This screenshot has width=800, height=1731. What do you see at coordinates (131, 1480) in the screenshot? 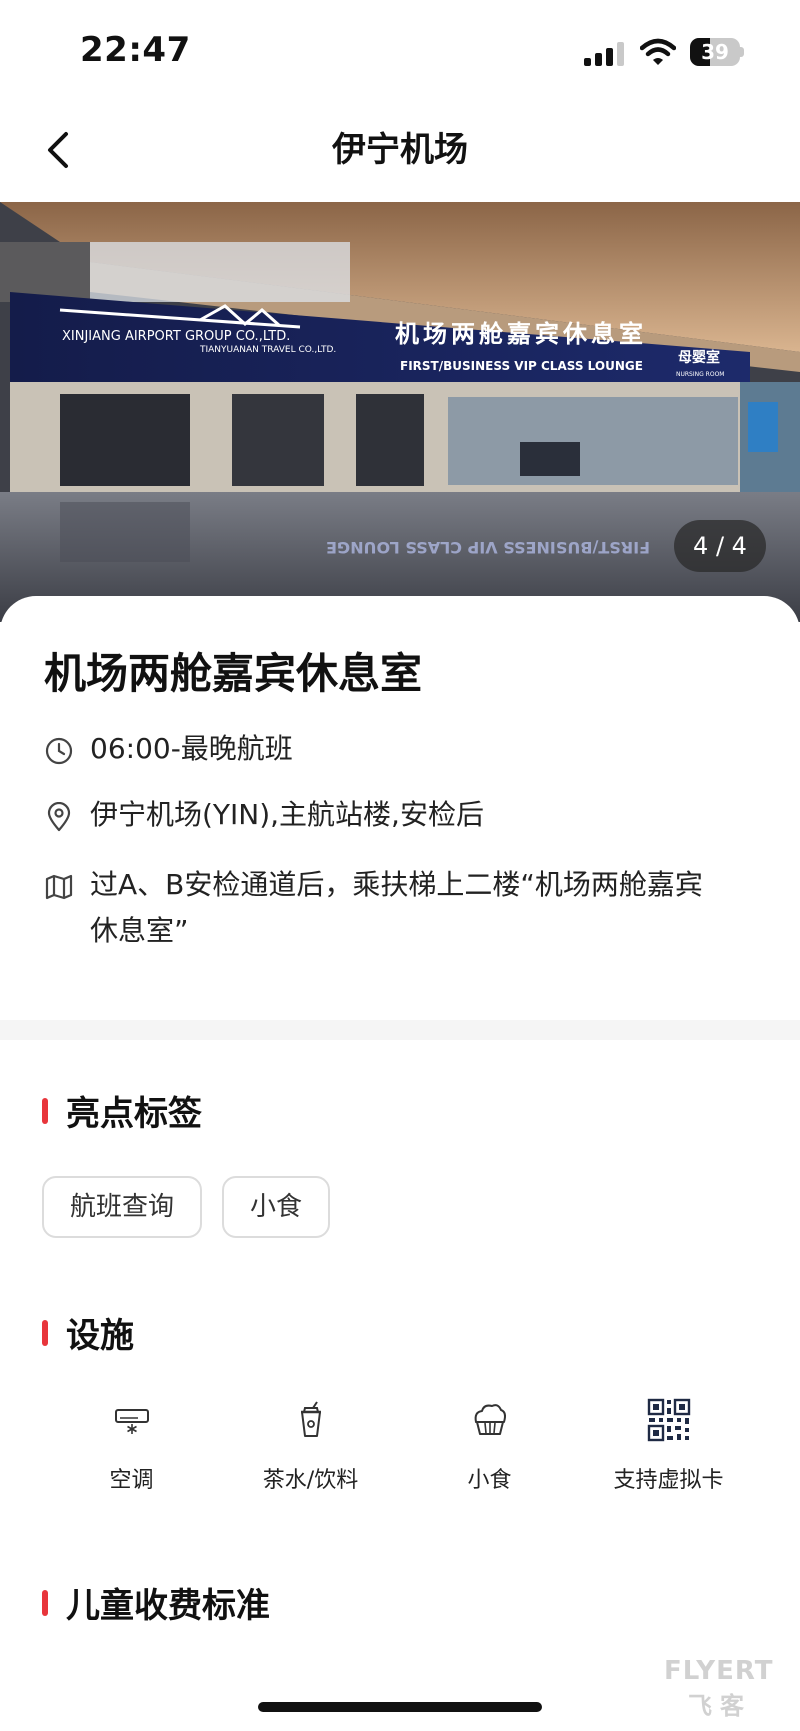
I see `facility-label: 空调` at bounding box center [131, 1480].